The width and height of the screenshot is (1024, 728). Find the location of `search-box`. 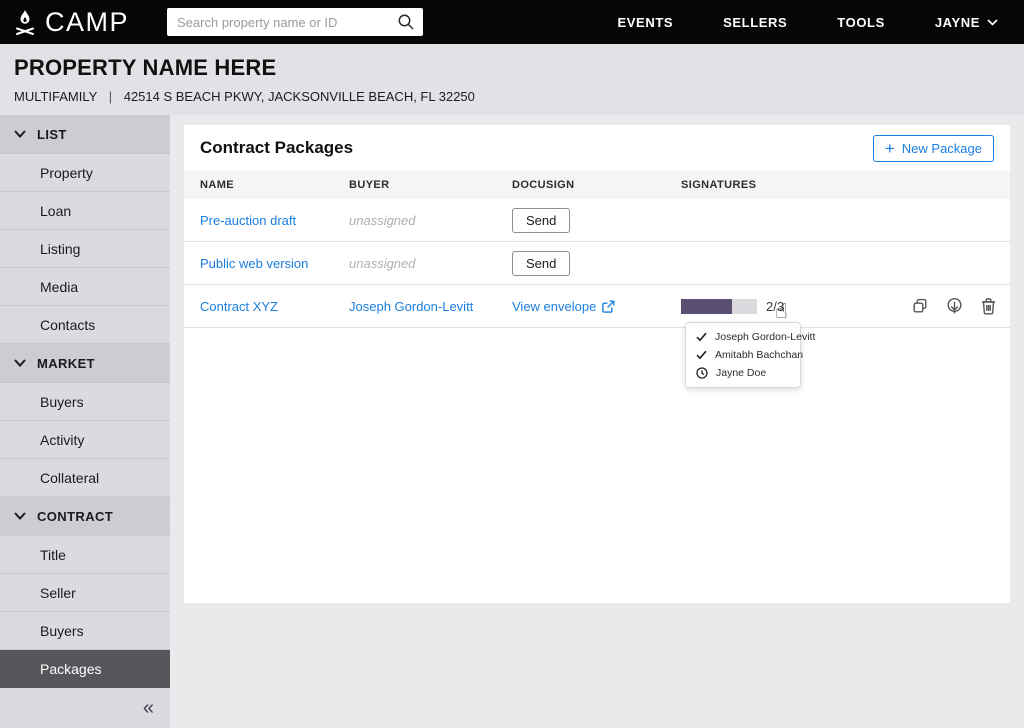

search-box is located at coordinates (295, 22).